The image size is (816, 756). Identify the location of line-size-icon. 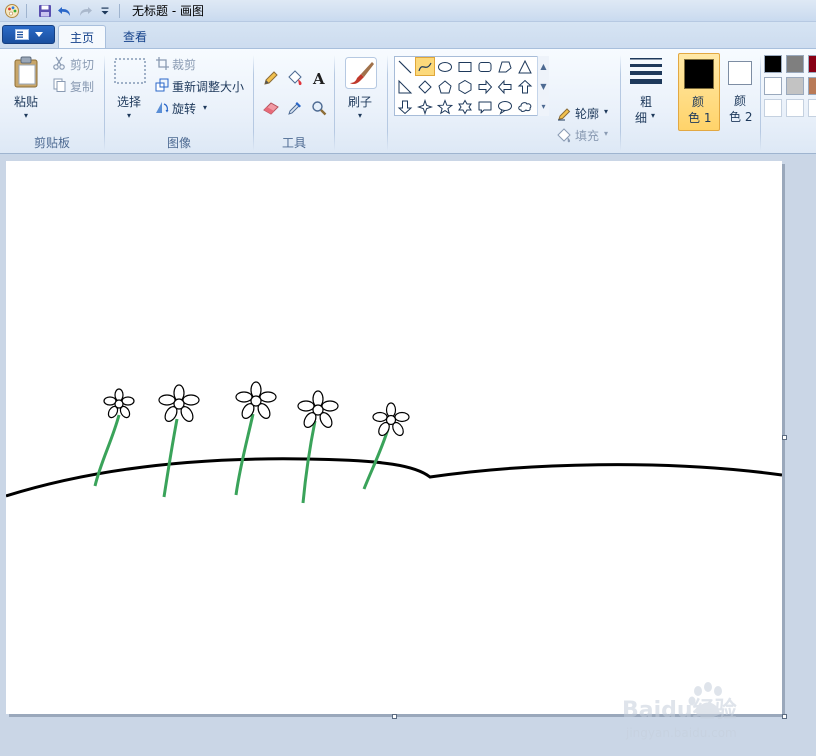
(646, 70).